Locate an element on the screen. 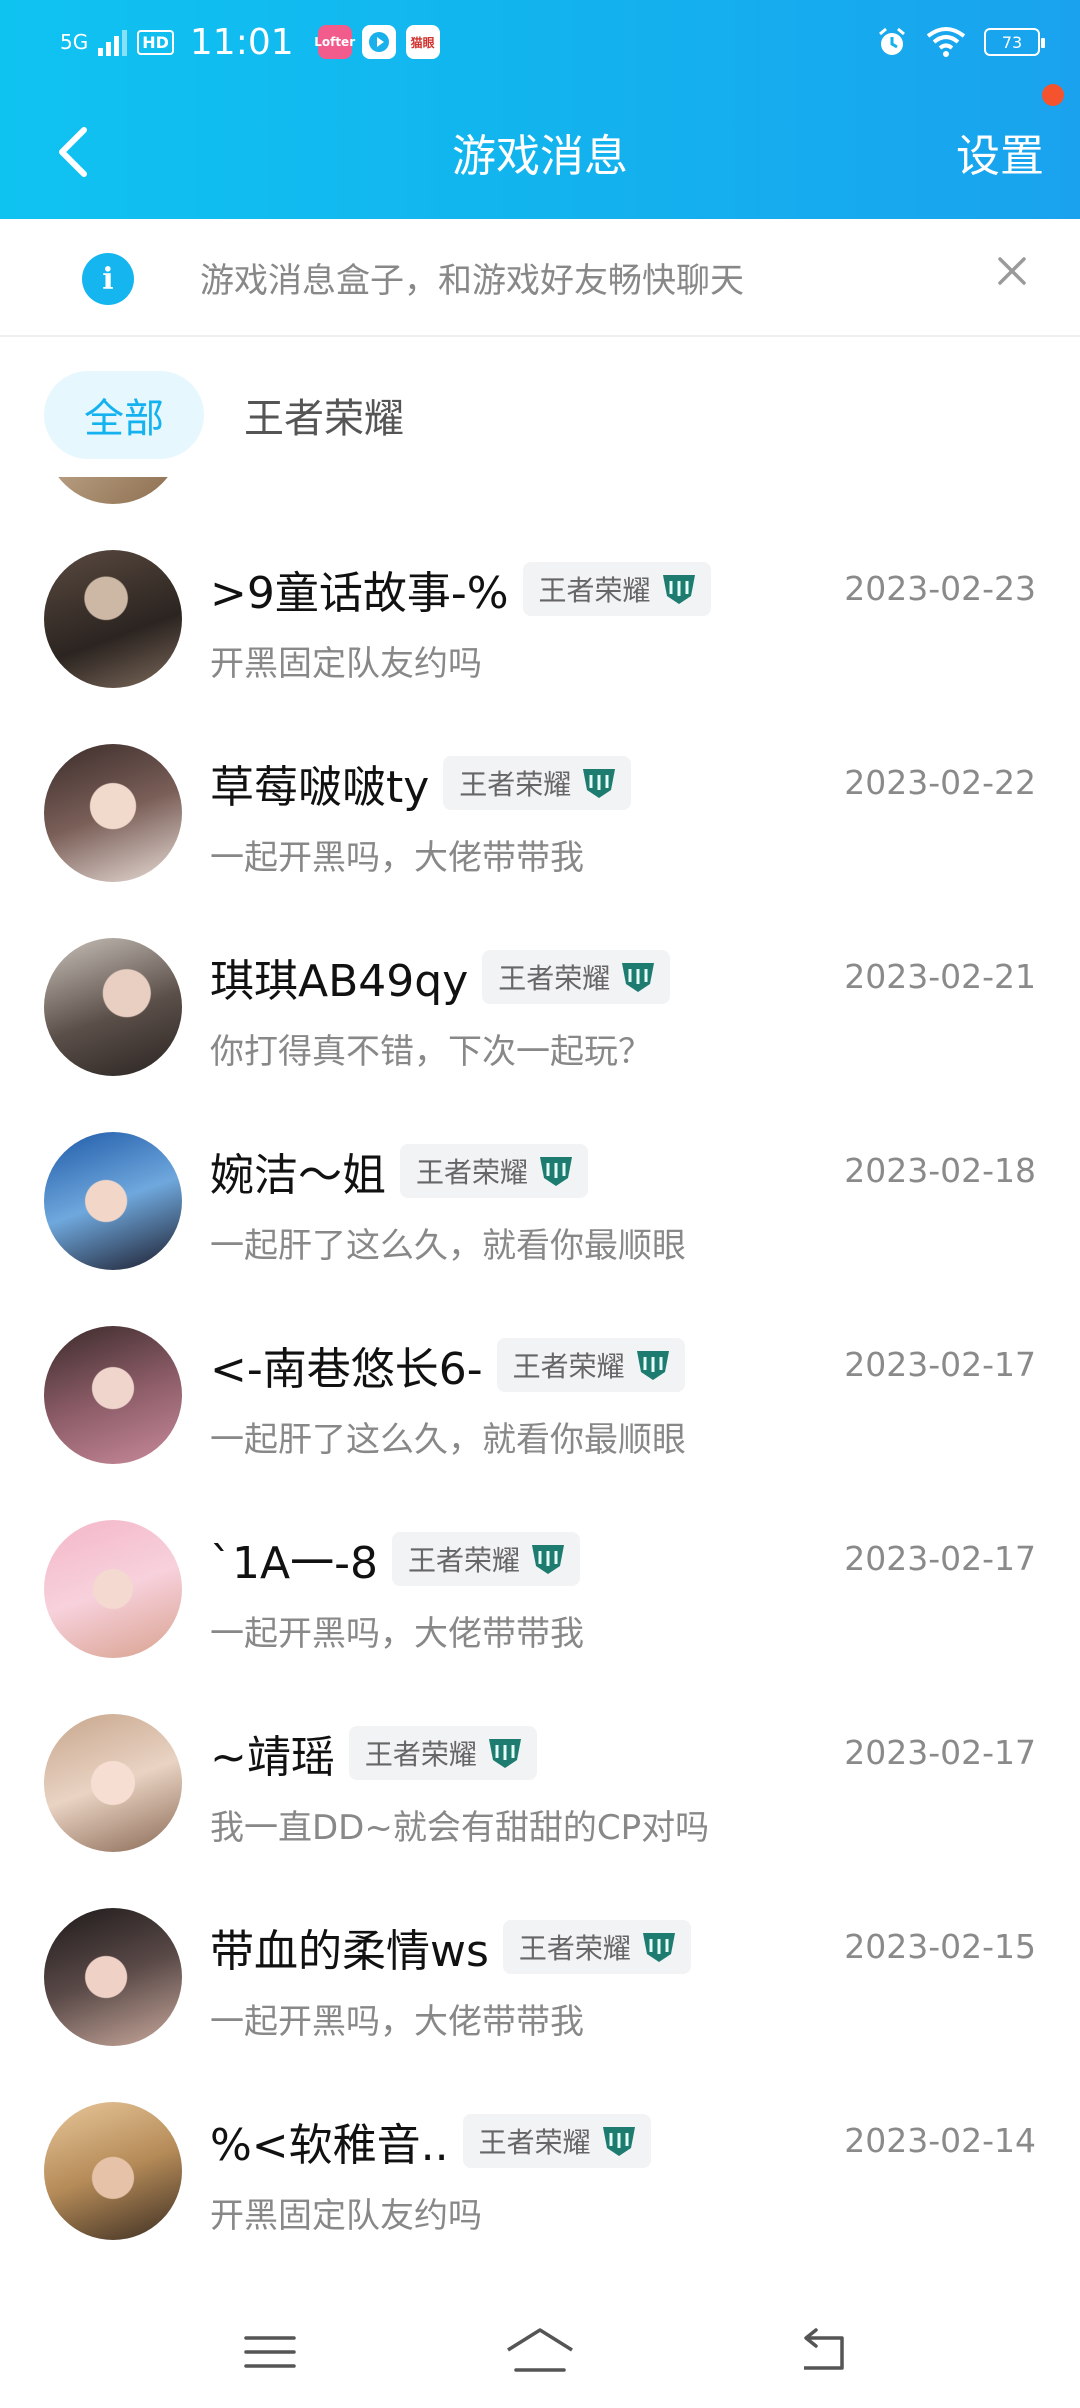  list-item: 琪琪AB49qy 王者荣耀 2023-02-21 你打得真不错，下次一起玩？ is located at coordinates (540, 996).